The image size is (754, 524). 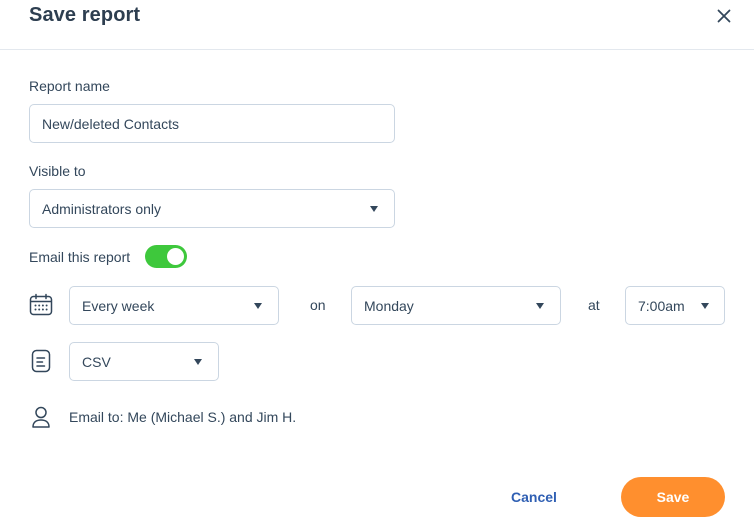 What do you see at coordinates (174, 305) in the screenshot?
I see `frequency-select: Every week` at bounding box center [174, 305].